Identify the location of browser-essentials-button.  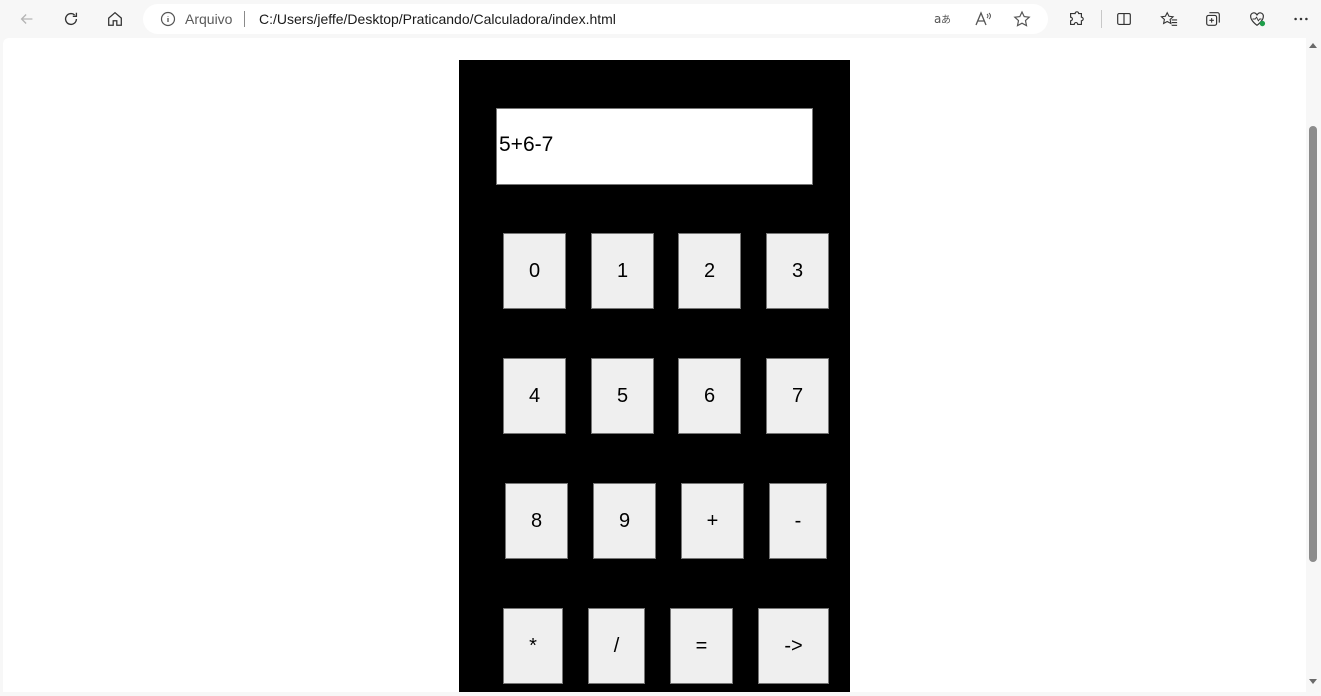
(1257, 19).